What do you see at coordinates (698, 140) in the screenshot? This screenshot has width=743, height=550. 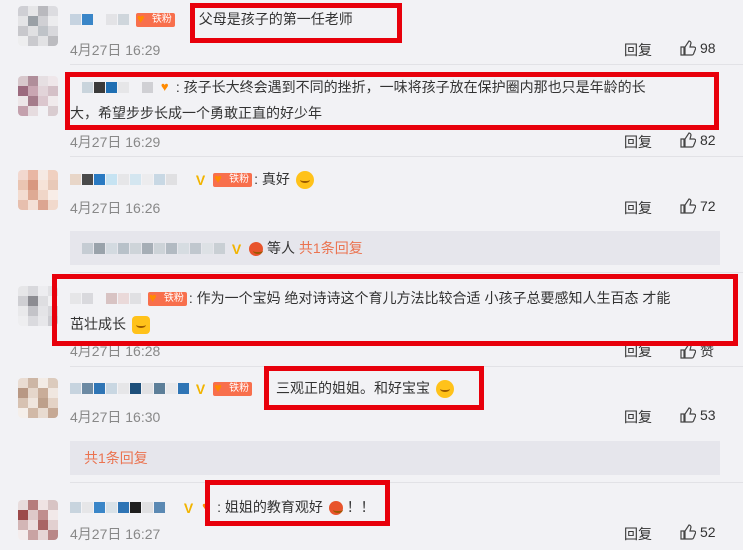 I see `like-button: 82` at bounding box center [698, 140].